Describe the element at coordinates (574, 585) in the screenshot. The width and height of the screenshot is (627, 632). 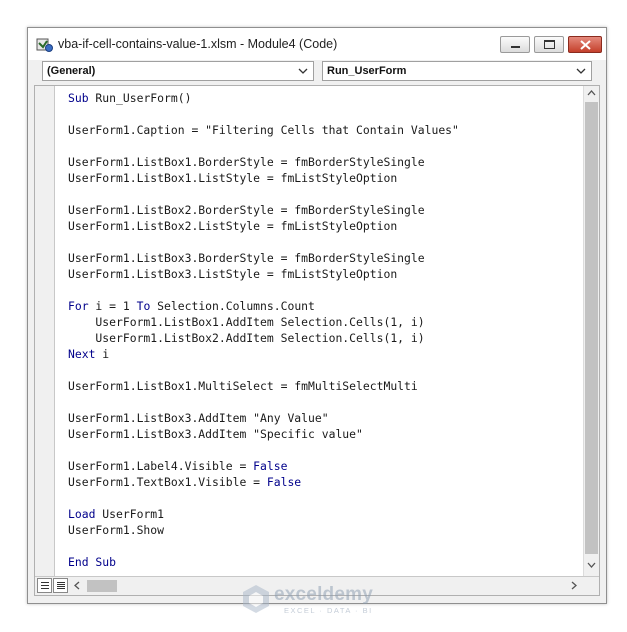
I see `scroll-right-icon` at that location.